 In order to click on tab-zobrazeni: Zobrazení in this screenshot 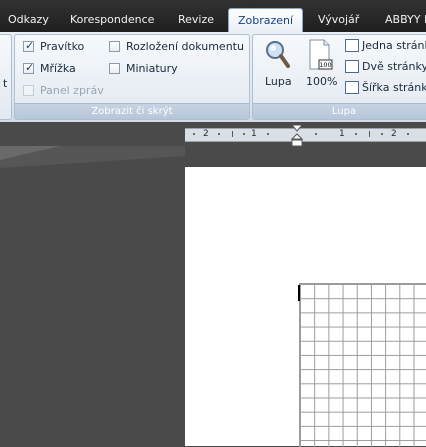, I will do `click(265, 20)`.